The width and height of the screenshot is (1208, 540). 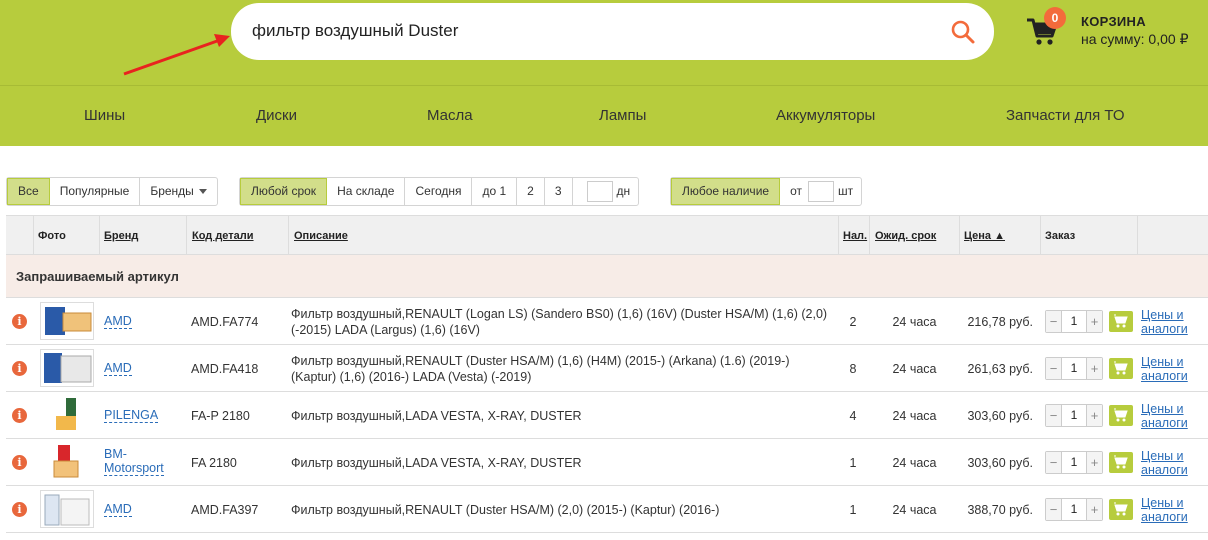 I want to click on filter-all: Все, so click(x=28, y=191).